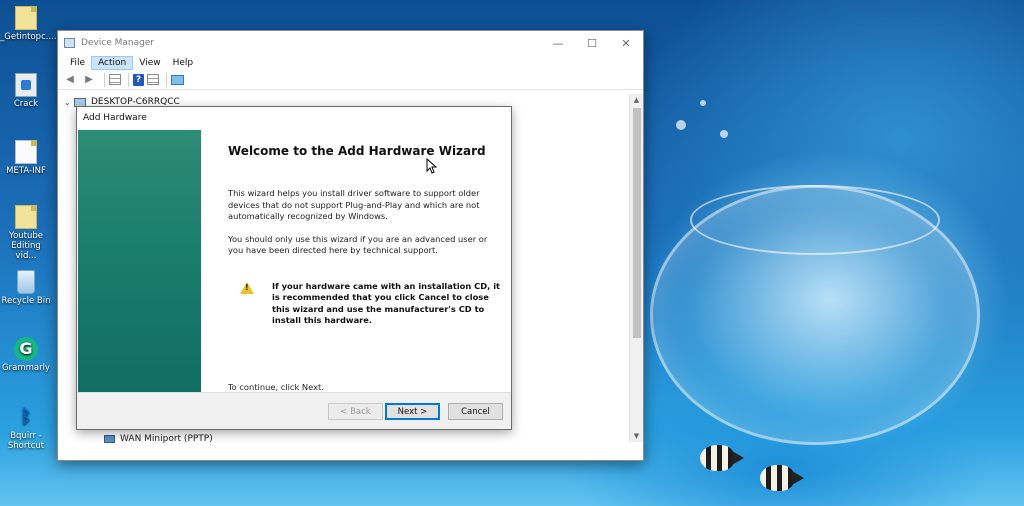  Describe the element at coordinates (183, 63) in the screenshot. I see `menu-help: Help` at that location.